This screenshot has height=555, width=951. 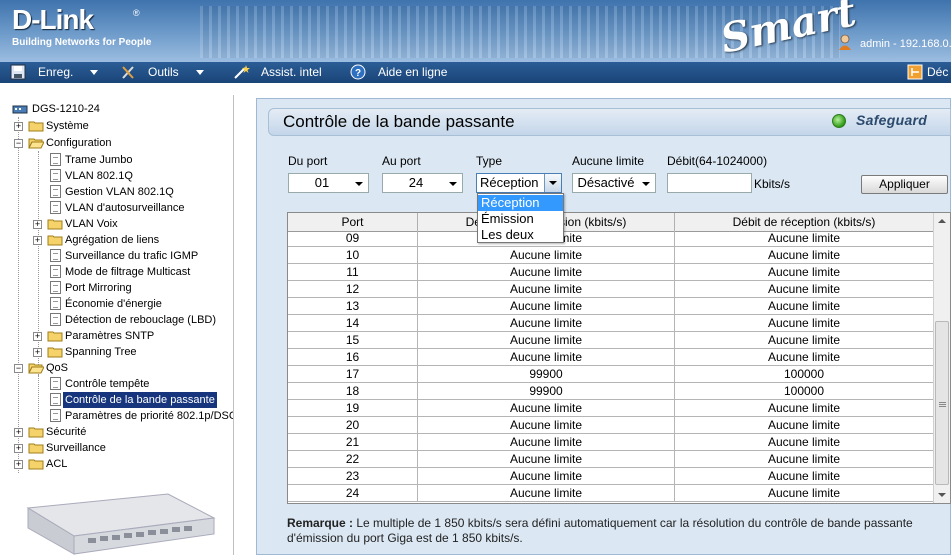 I want to click on tree-item-securite: + Sécurité, so click(x=119, y=432).